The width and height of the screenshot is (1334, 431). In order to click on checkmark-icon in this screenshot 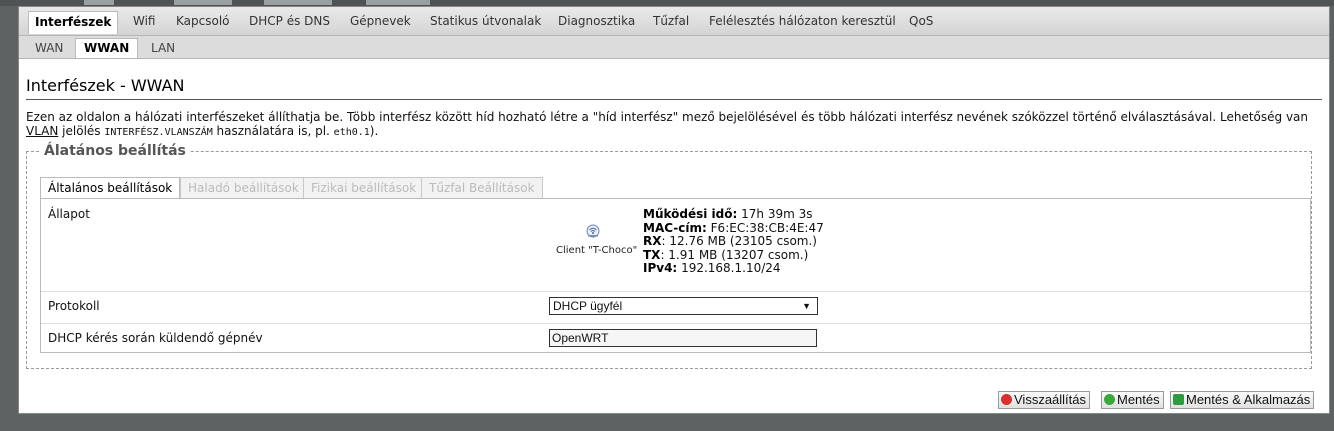, I will do `click(1109, 399)`.